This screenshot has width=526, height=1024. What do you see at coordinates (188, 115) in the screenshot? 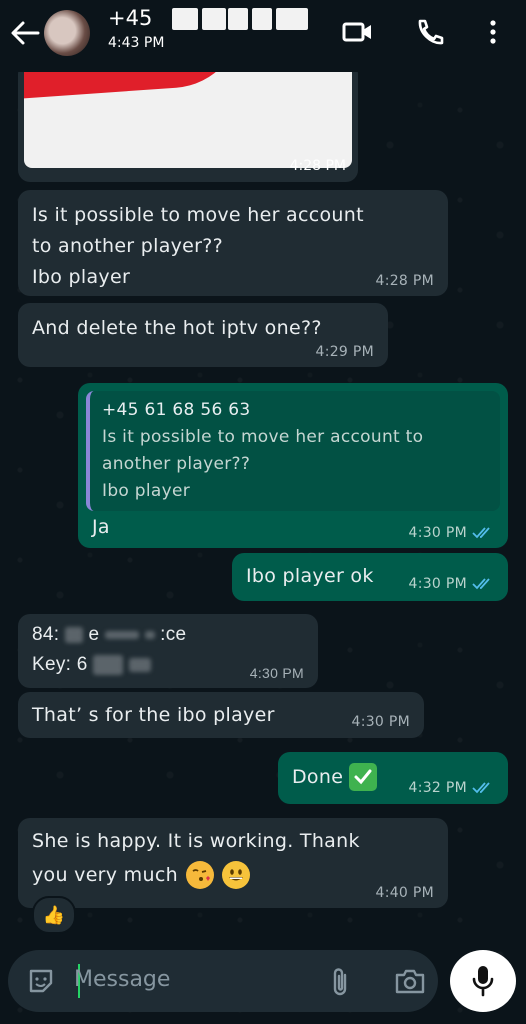
I see `image-attachment` at bounding box center [188, 115].